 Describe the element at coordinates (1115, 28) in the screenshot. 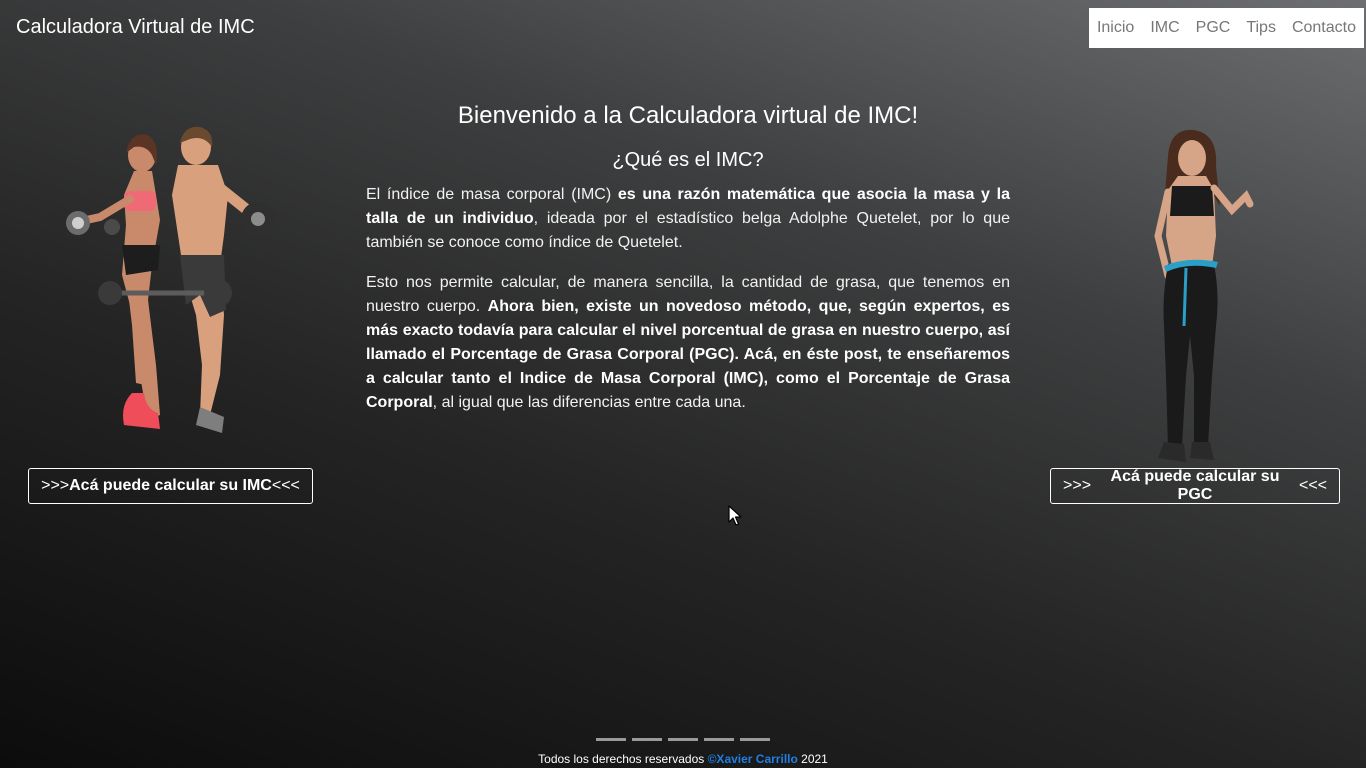

I see `nav-inicio: Inicio` at that location.